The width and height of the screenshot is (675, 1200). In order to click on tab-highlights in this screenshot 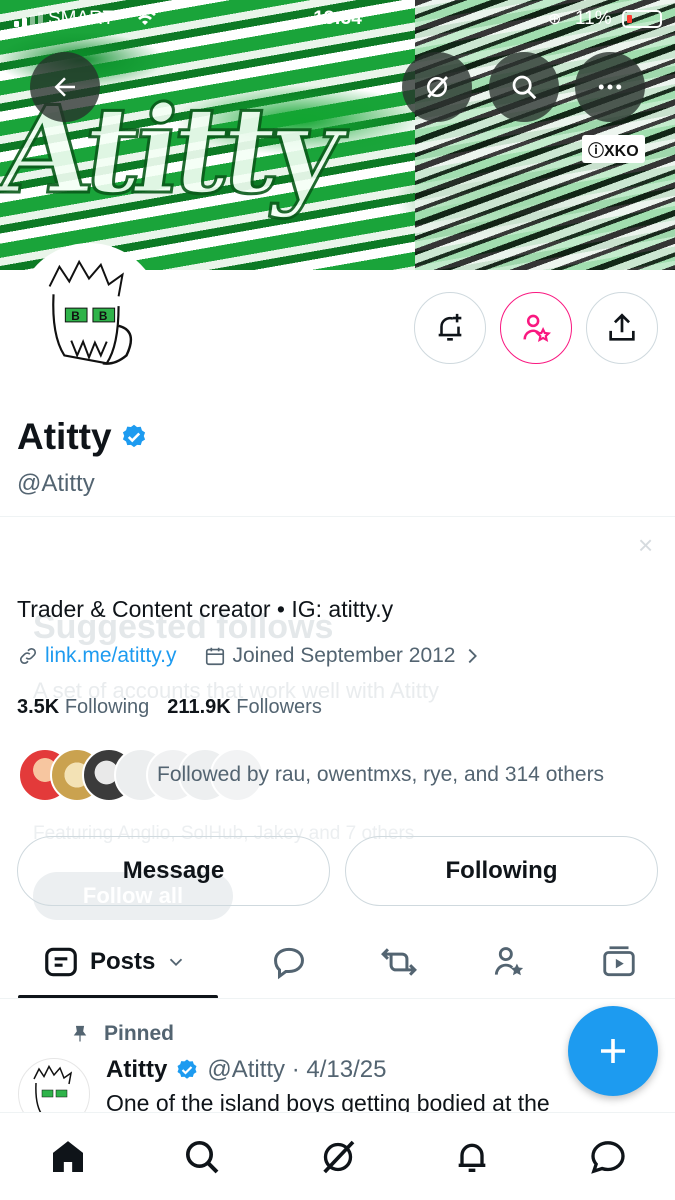, I will do `click(509, 962)`.